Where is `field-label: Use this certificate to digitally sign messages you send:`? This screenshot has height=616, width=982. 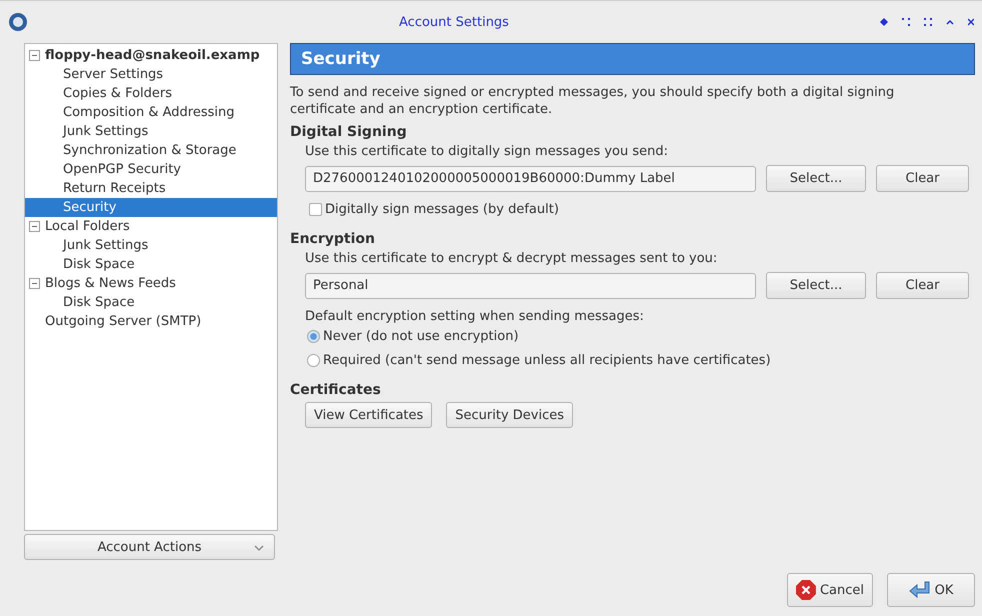
field-label: Use this certificate to digitally sign messages you send: is located at coordinates (487, 151).